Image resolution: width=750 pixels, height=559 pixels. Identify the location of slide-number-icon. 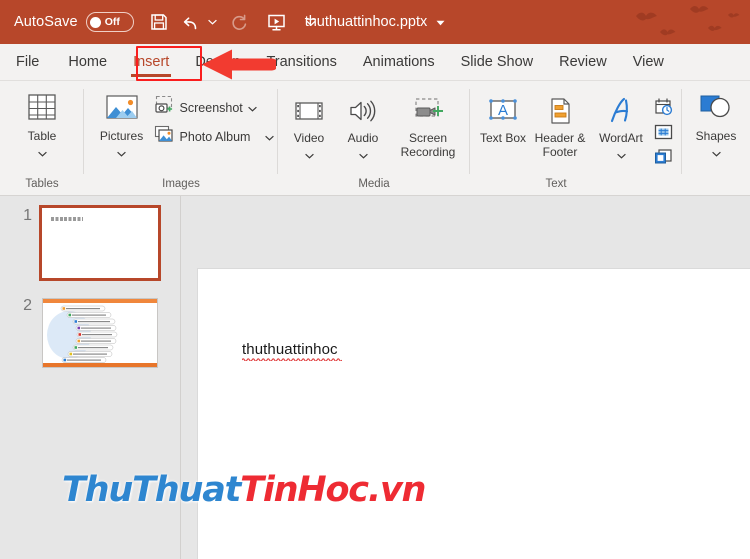
(663, 132).